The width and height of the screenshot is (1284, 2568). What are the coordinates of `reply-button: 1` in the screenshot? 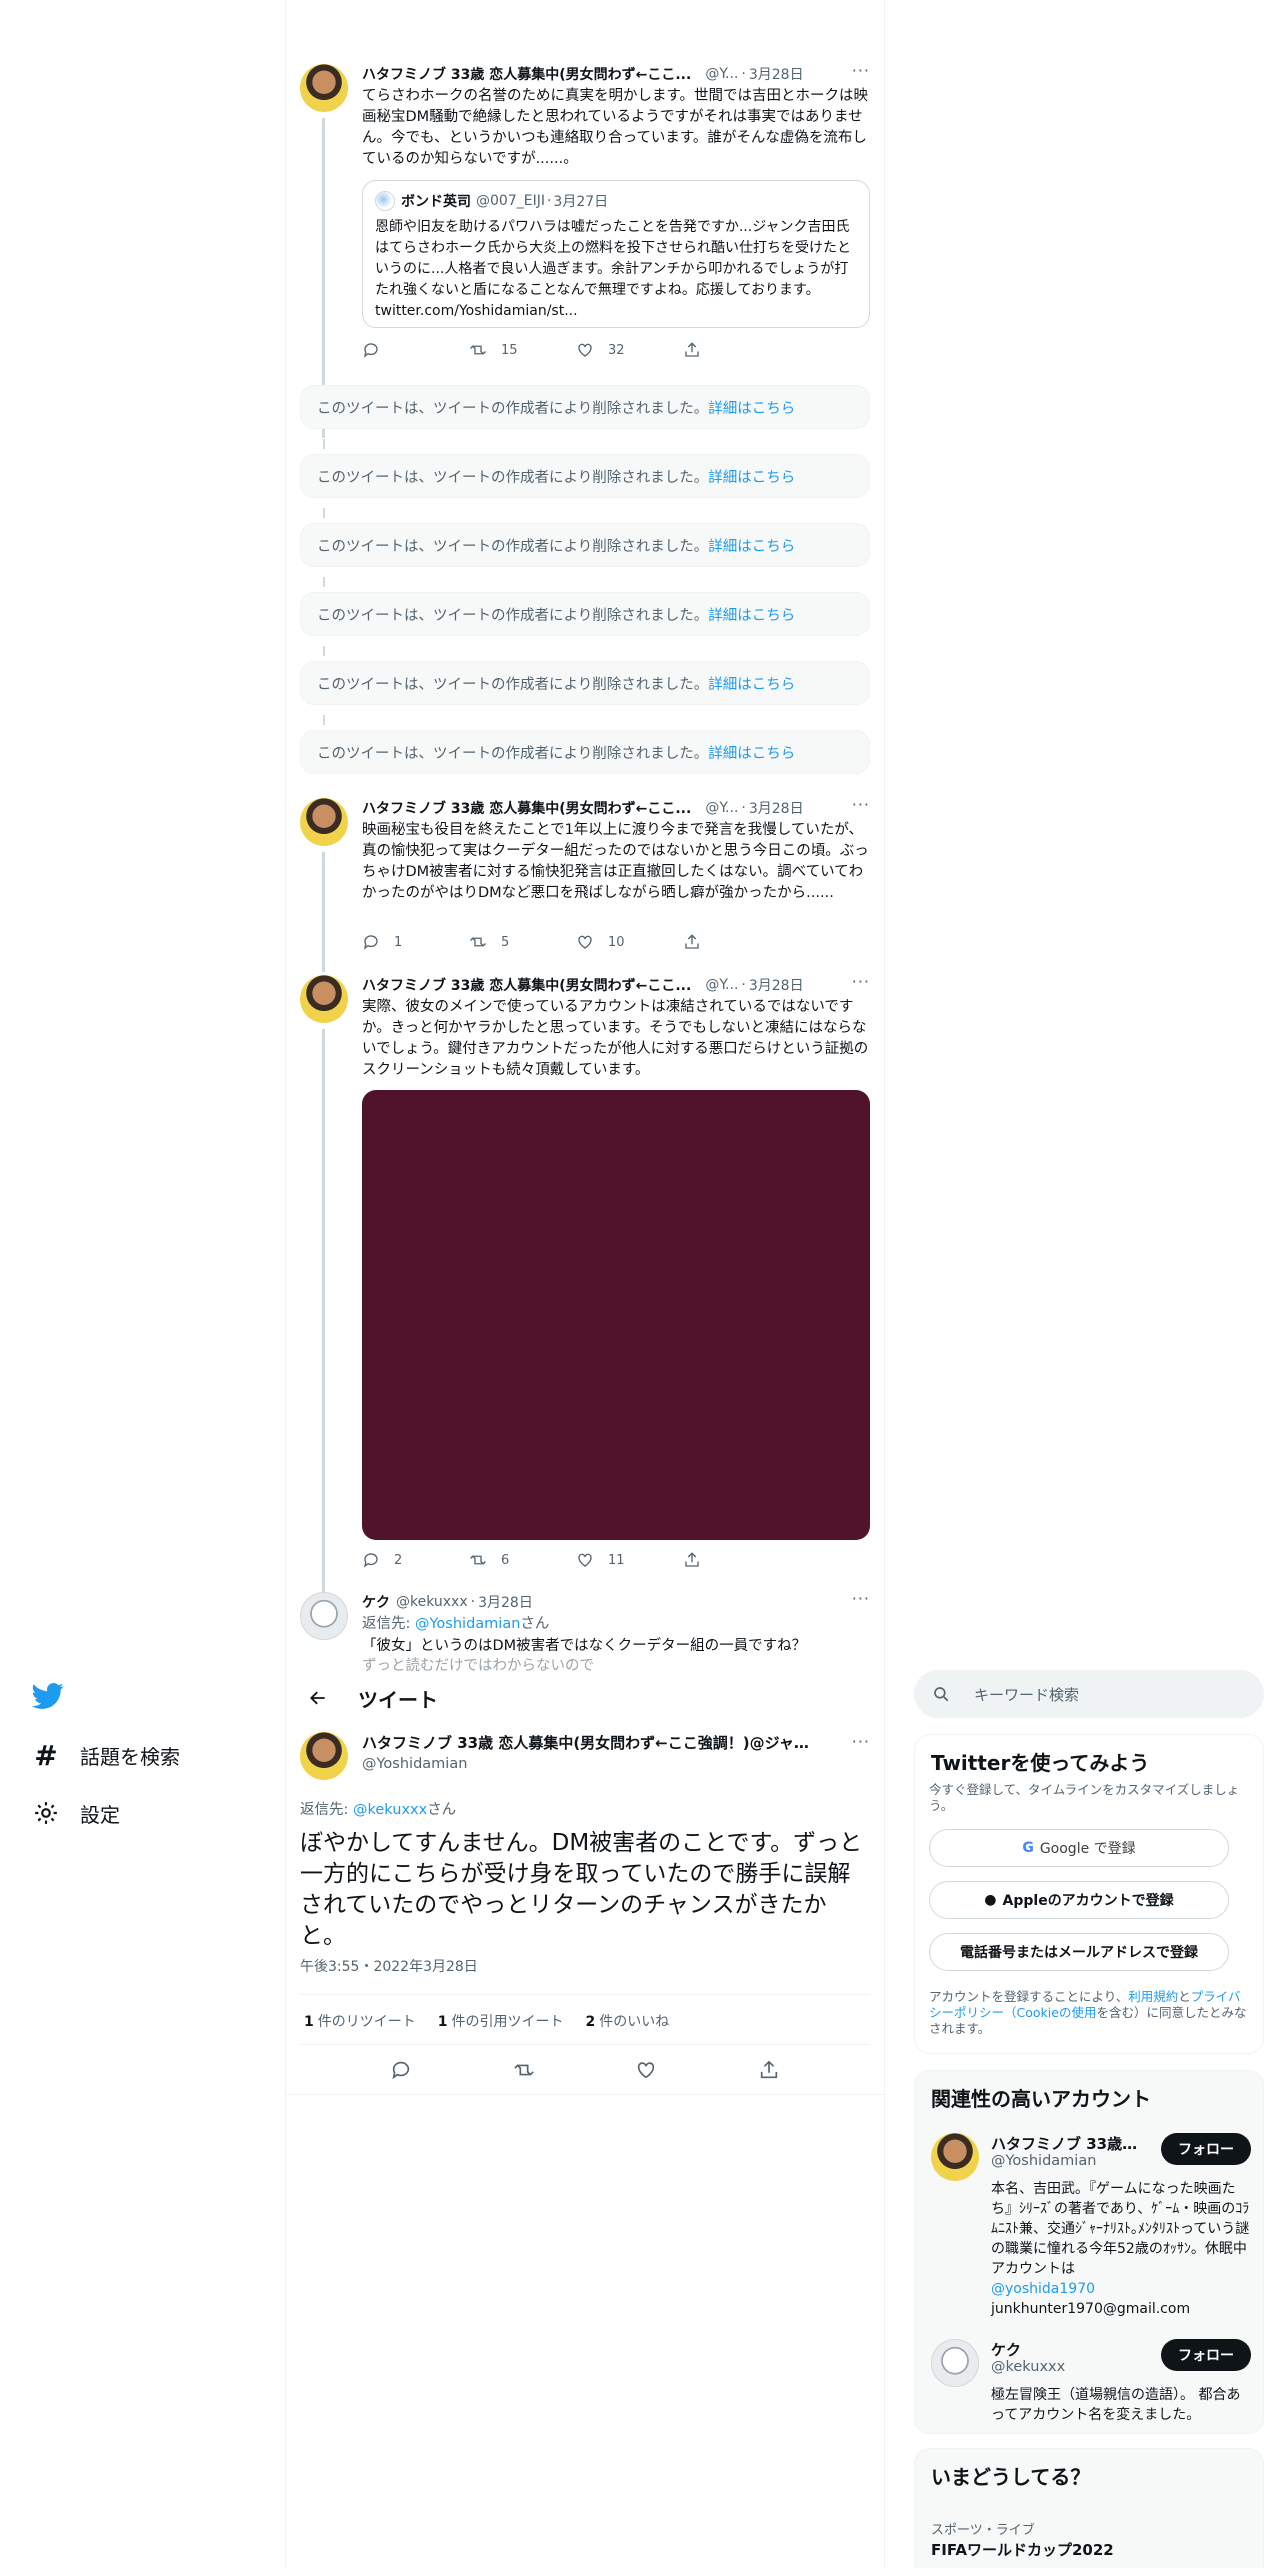 It's located at (415, 942).